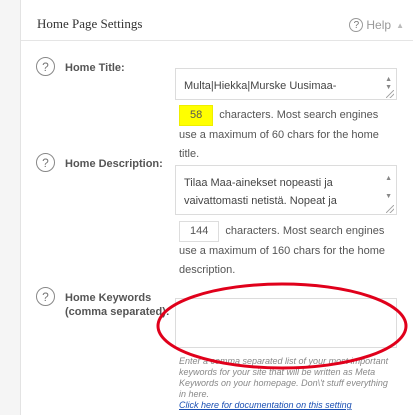  I want to click on home-title-help-icon: ?, so click(45, 66).